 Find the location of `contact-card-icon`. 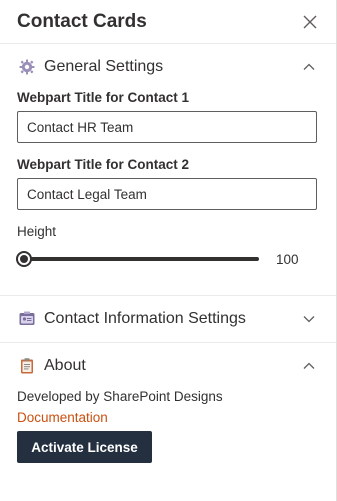

contact-card-icon is located at coordinates (27, 319).